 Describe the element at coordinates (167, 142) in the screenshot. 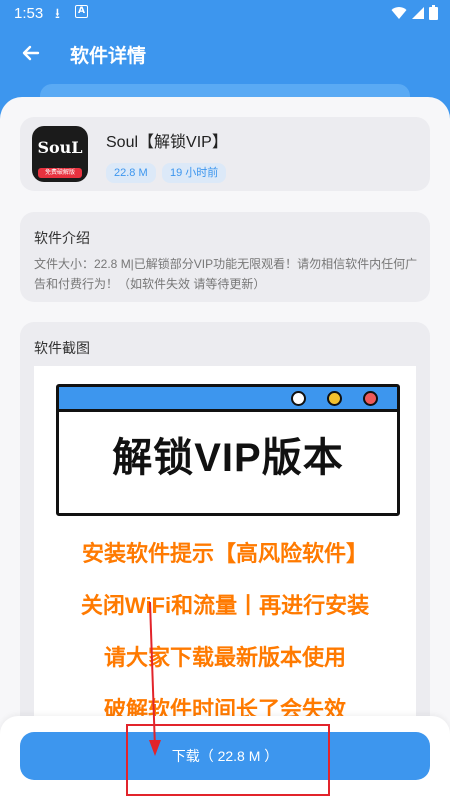

I see `app-name: Soul【解锁VIP】` at that location.